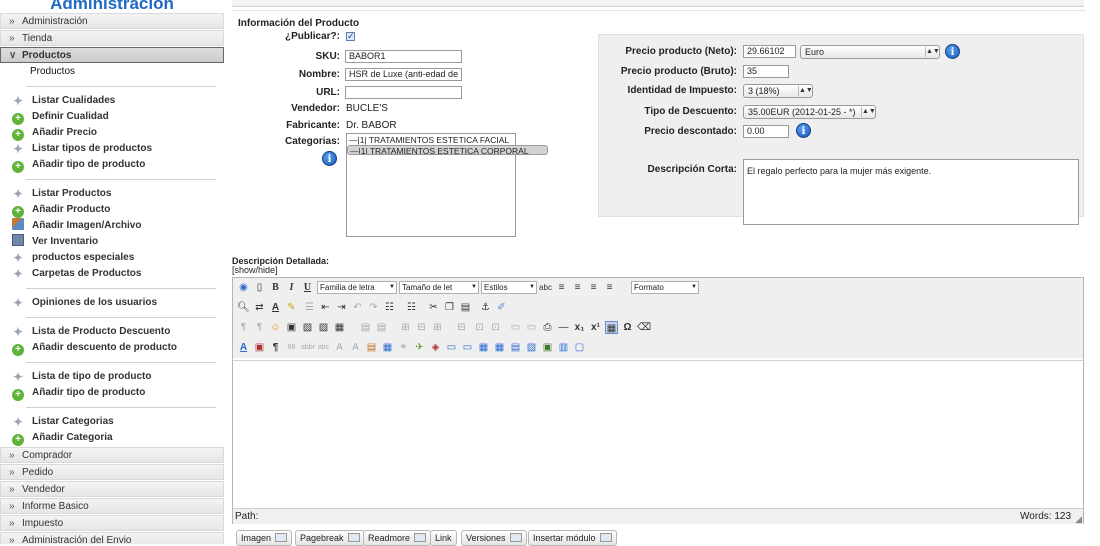 The height and width of the screenshot is (546, 1100). I want to click on sidebar-item-lista-de-producto-descuento: ✦ Lista de Producto Descuento, so click(112, 332).